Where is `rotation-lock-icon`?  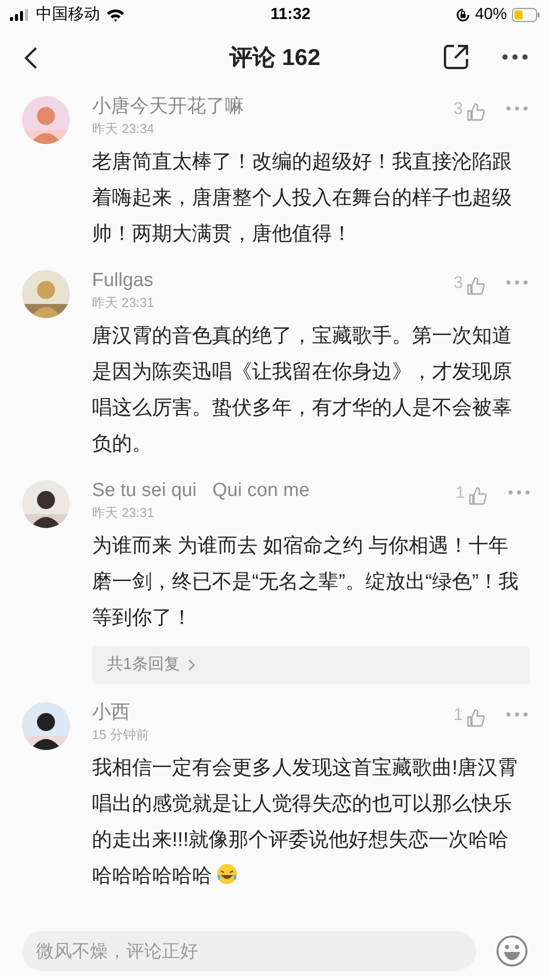
rotation-lock-icon is located at coordinates (463, 15).